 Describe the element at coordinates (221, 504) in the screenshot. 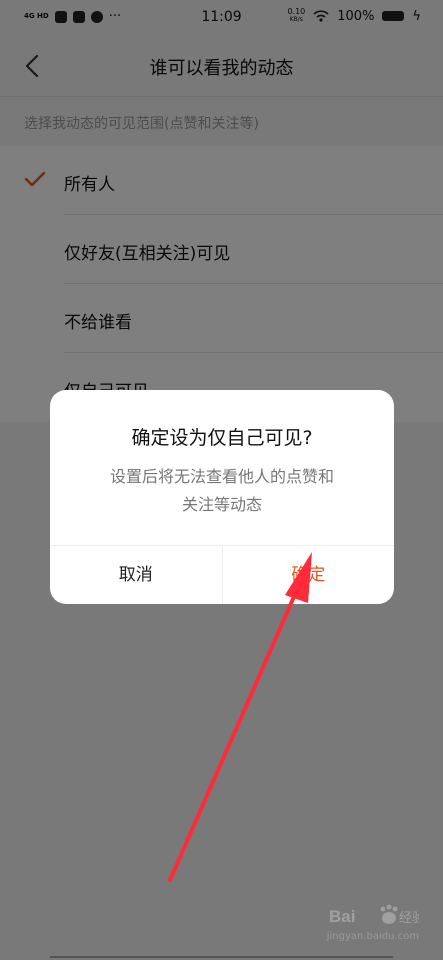

I see `dialog-message-line: 关注等动态` at that location.